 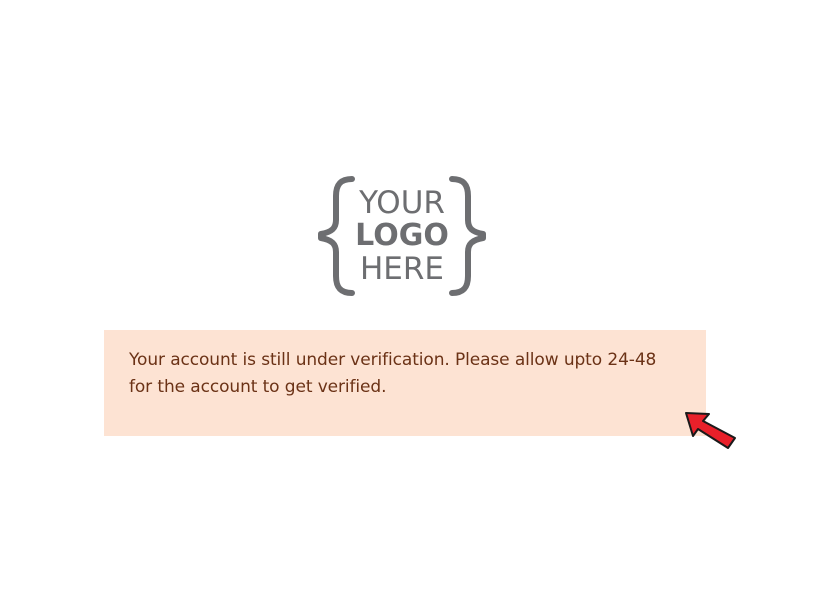 I want to click on red-arrow-cursor-icon, so click(x=711, y=431).